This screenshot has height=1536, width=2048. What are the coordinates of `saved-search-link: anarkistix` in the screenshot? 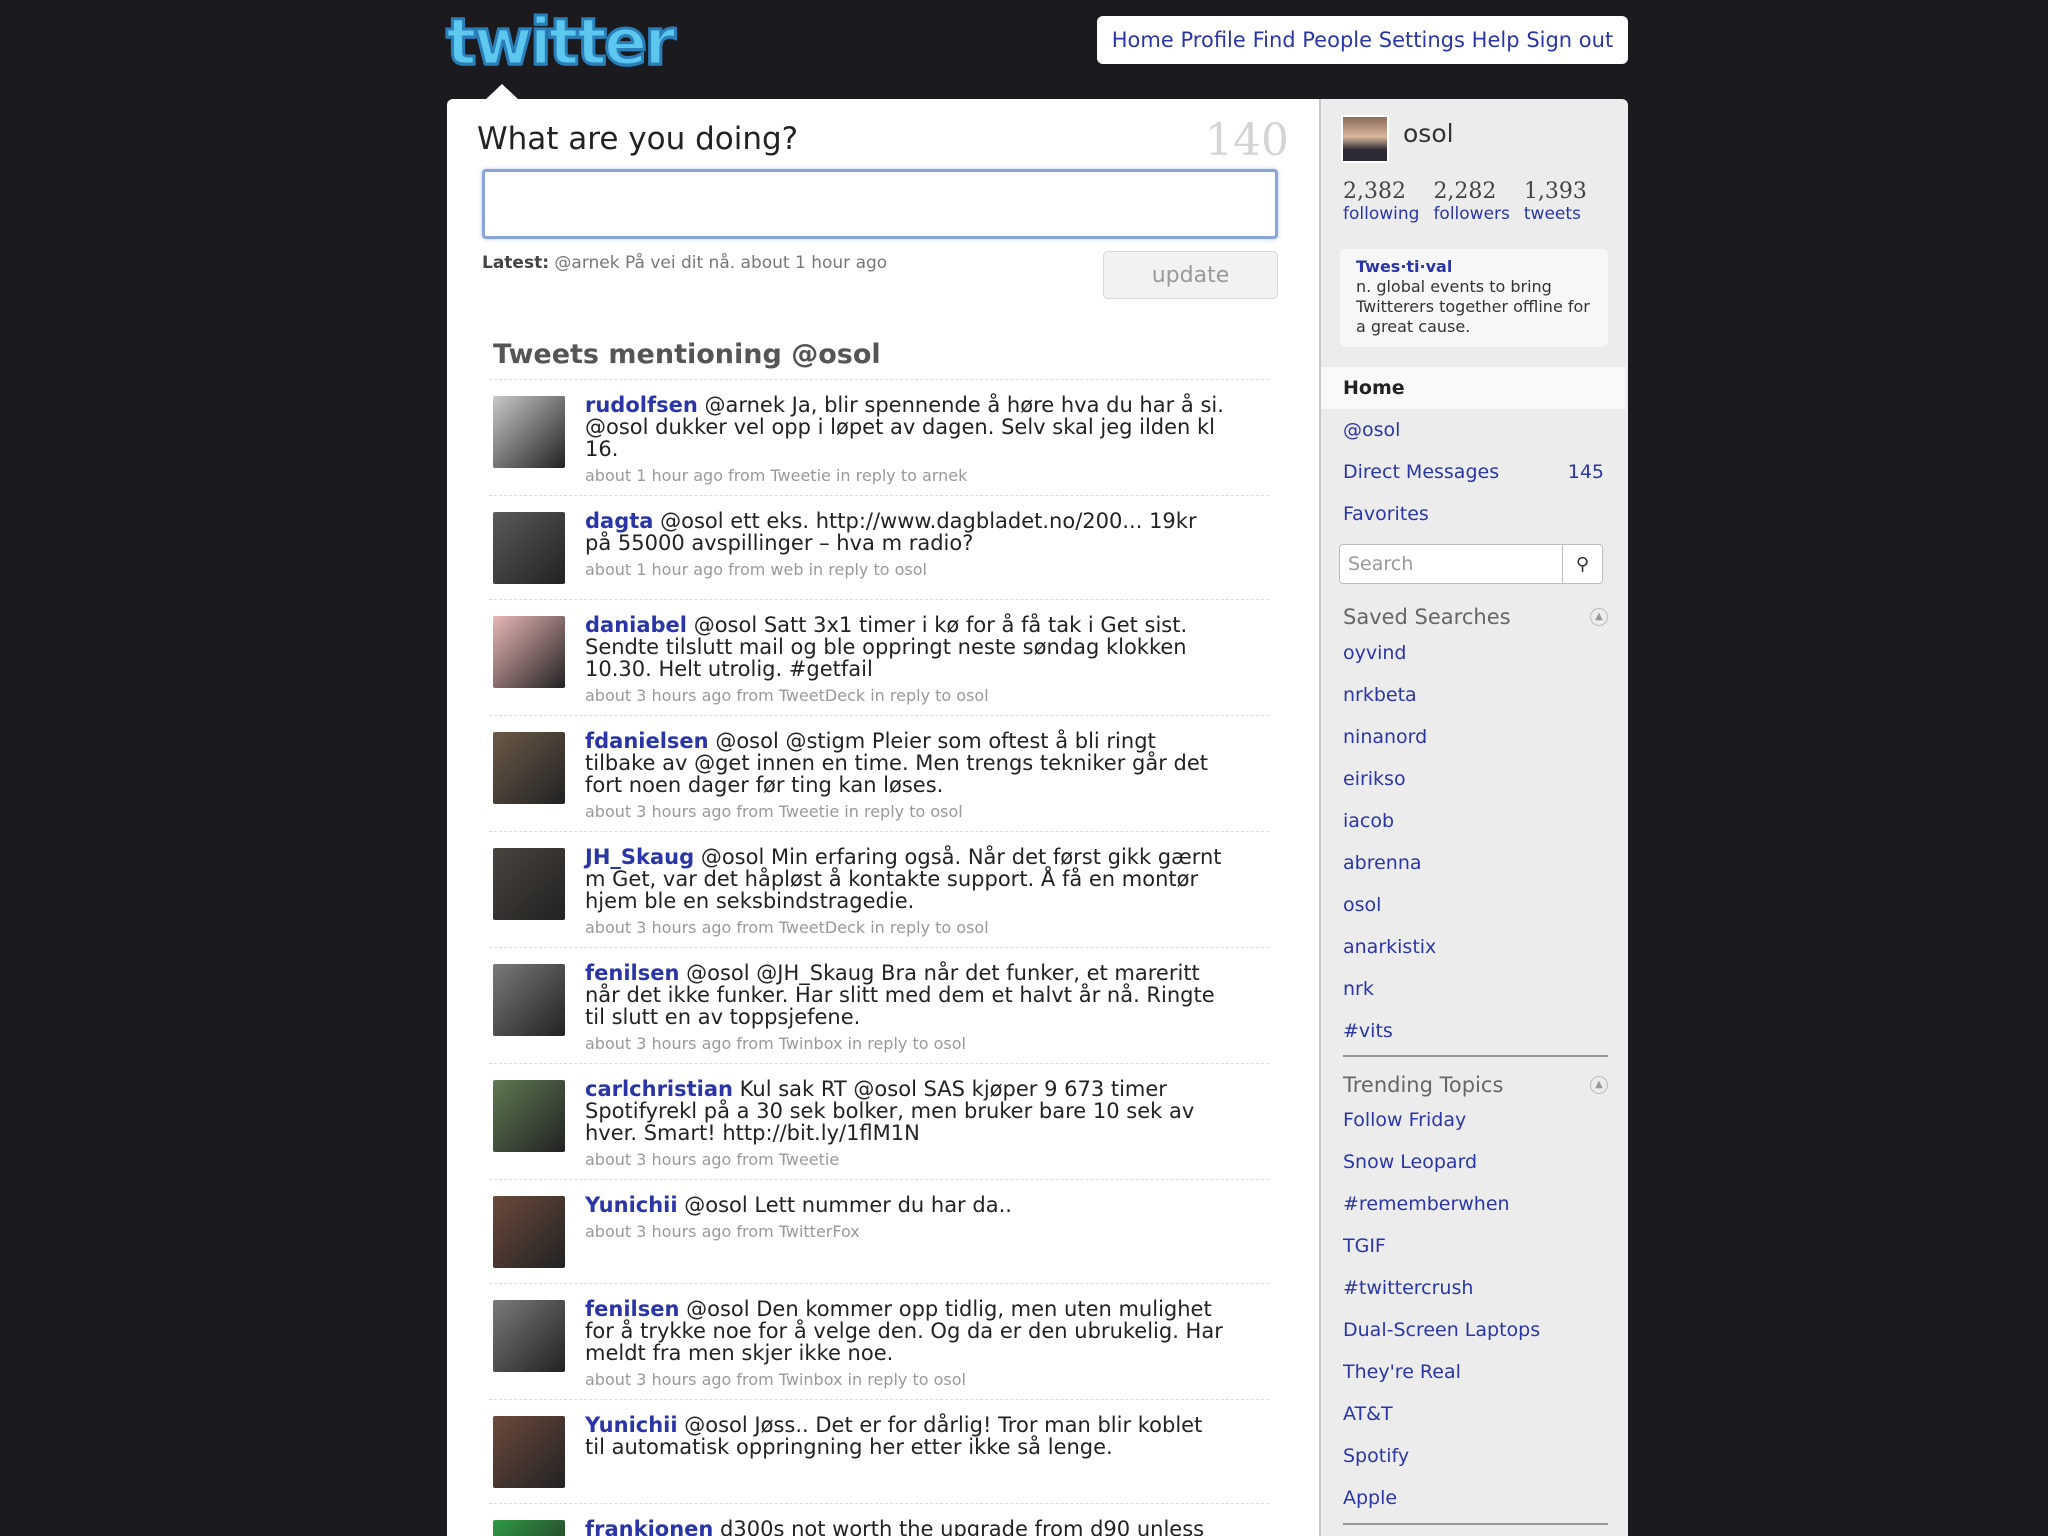 It's located at (1483, 947).